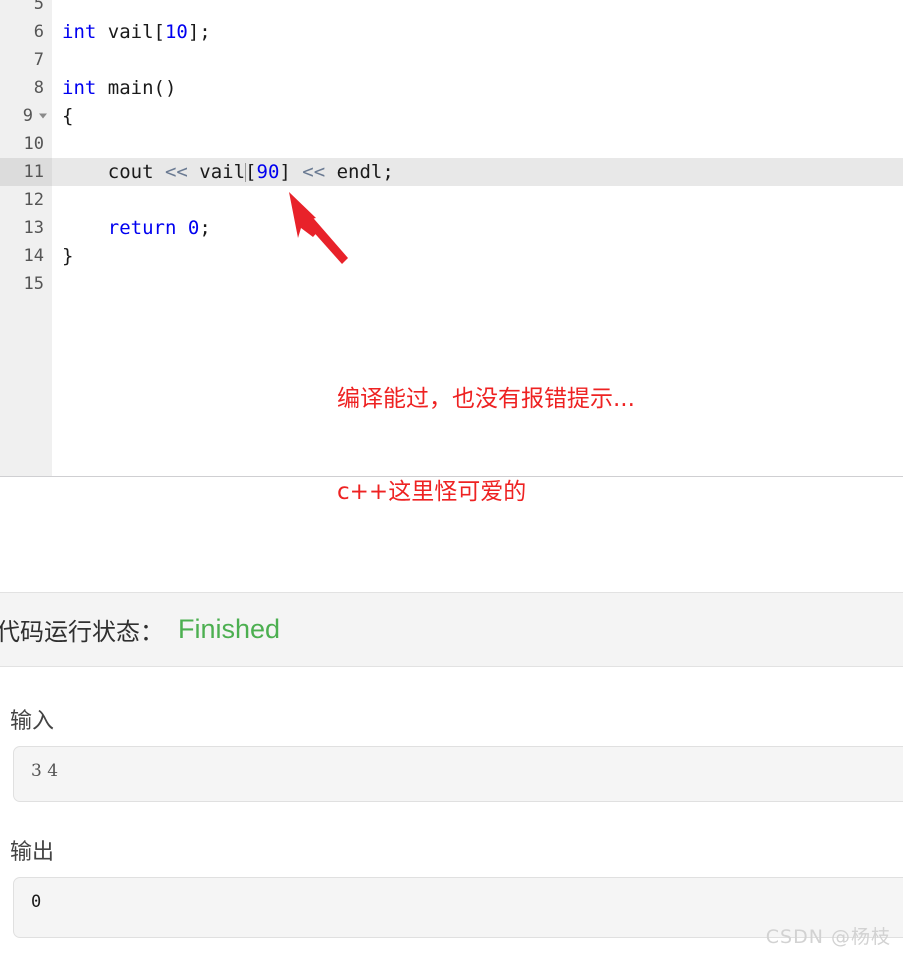  I want to click on line-number: 5, so click(38, 7).